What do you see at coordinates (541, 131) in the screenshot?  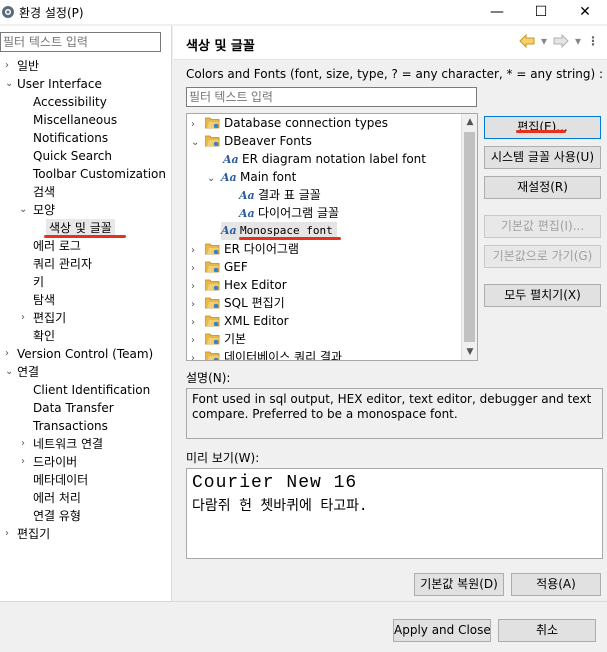 I see `annotation-underline` at bounding box center [541, 131].